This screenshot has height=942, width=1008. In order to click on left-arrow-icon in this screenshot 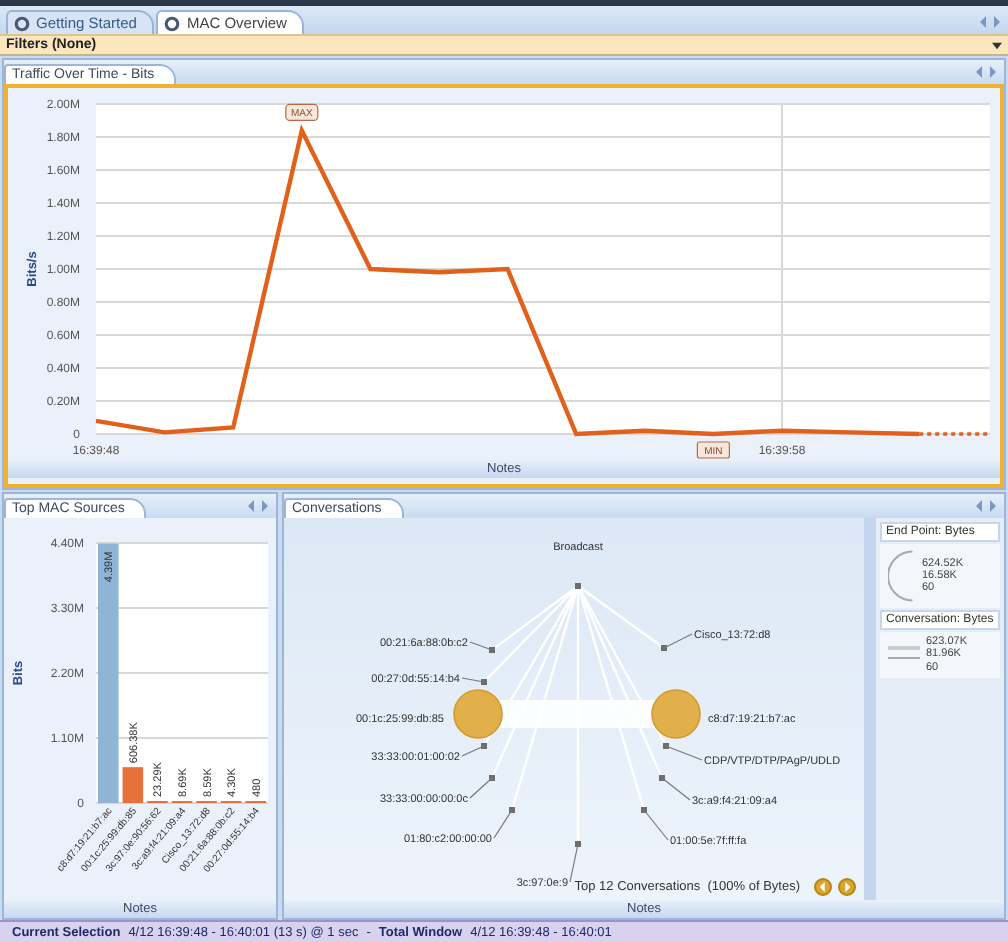, I will do `click(823, 887)`.